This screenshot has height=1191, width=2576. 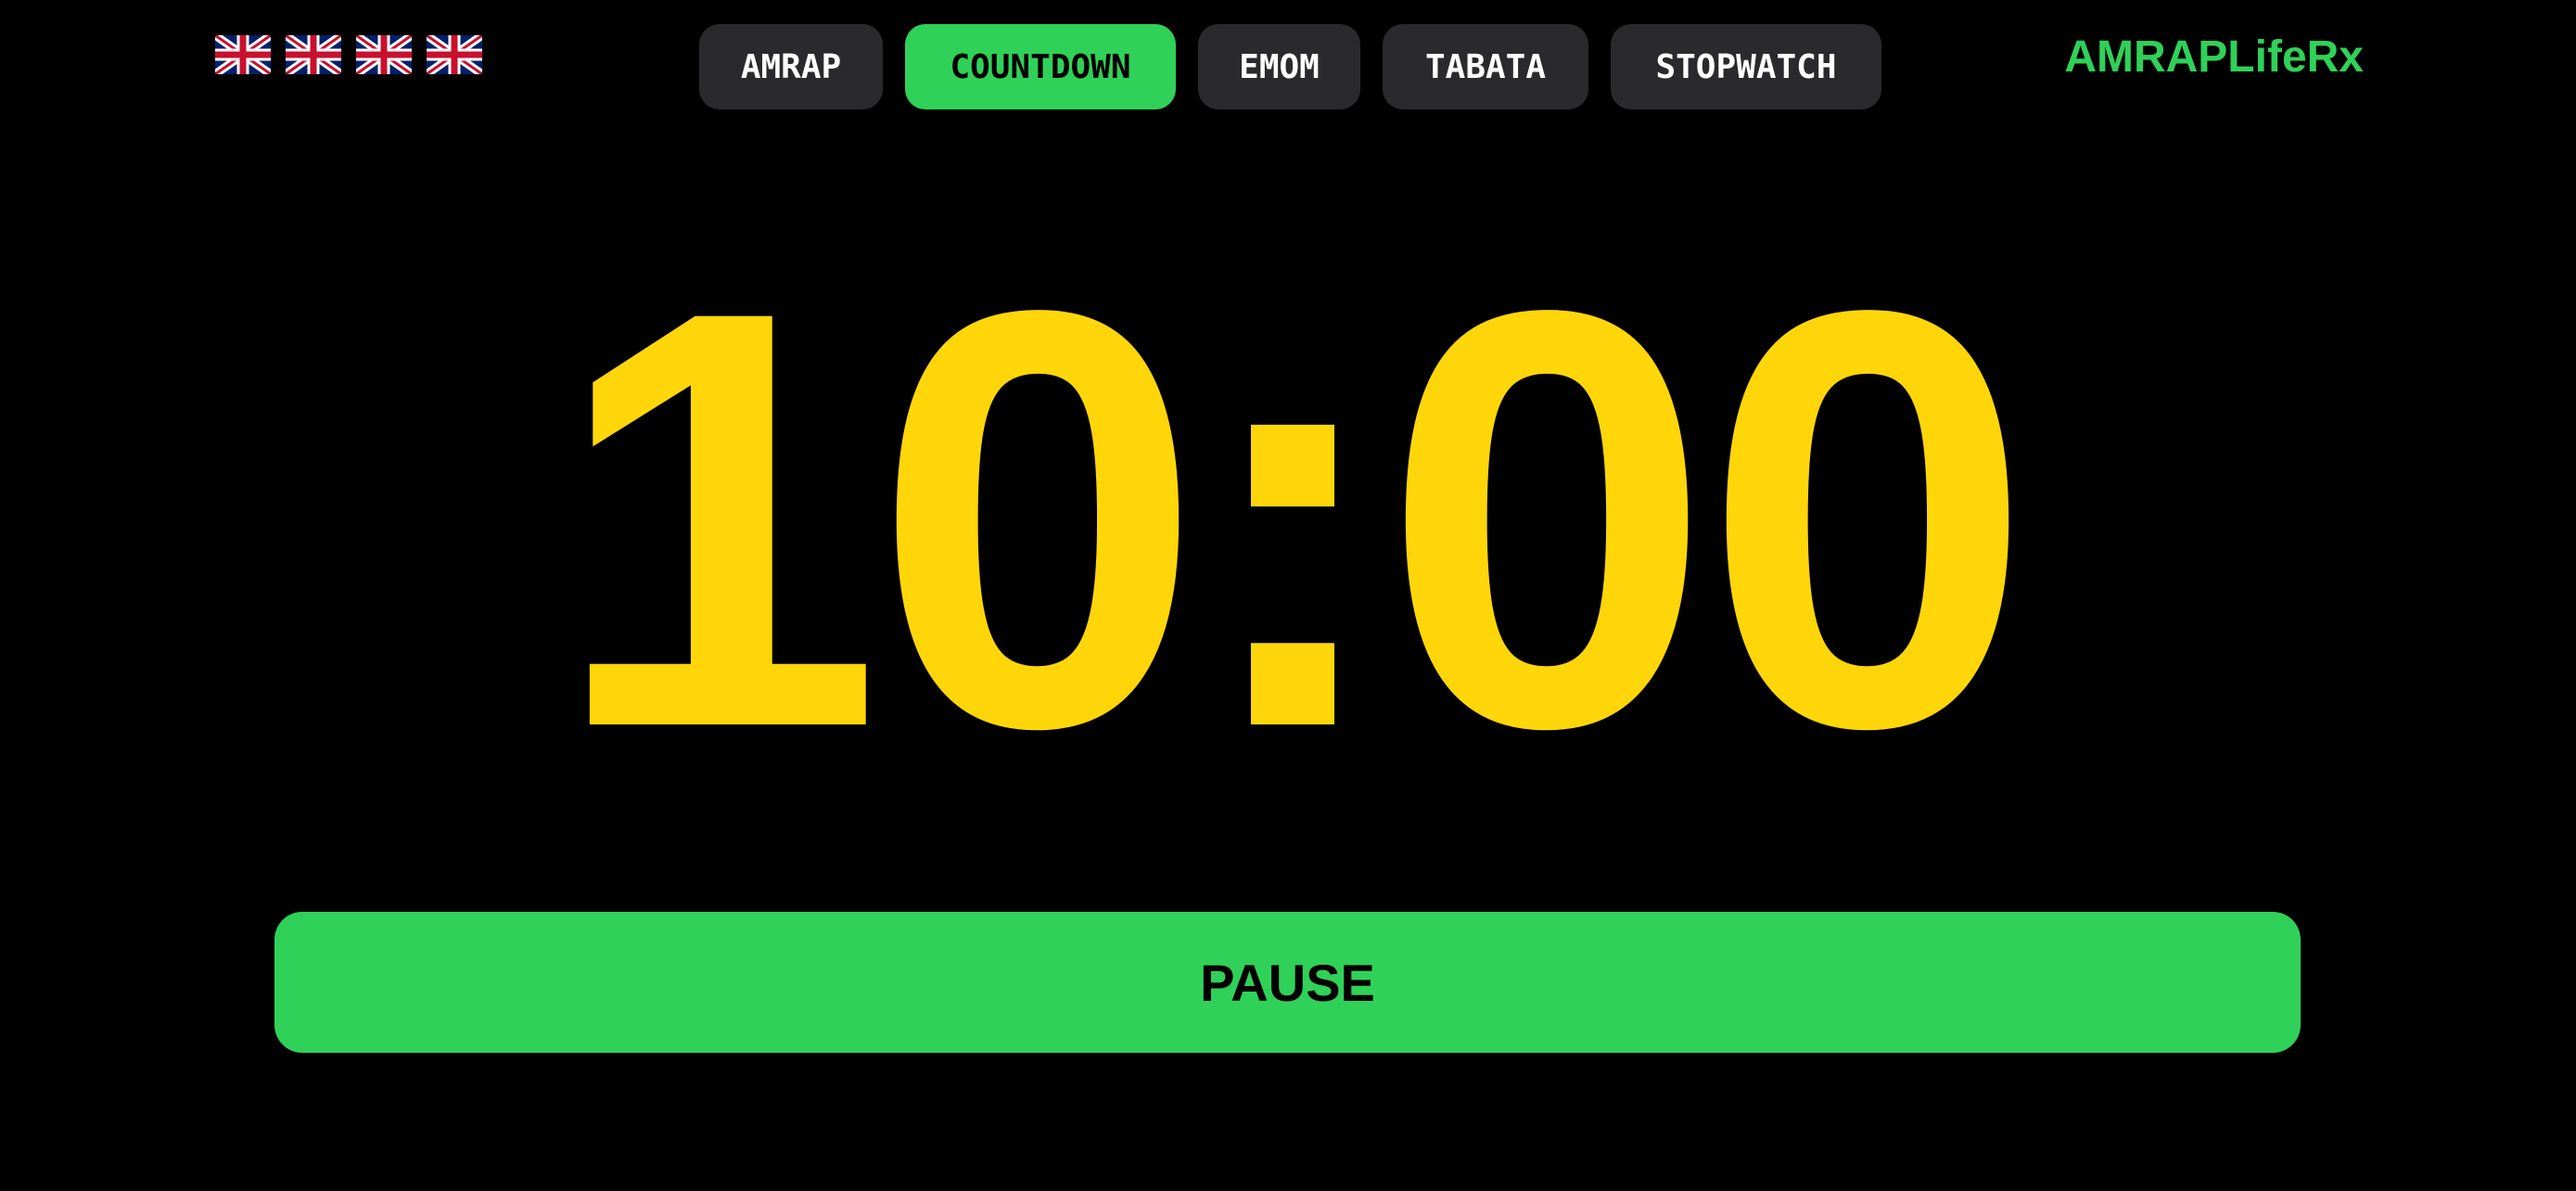 What do you see at coordinates (1485, 66) in the screenshot?
I see `tab-tabata: TABATA` at bounding box center [1485, 66].